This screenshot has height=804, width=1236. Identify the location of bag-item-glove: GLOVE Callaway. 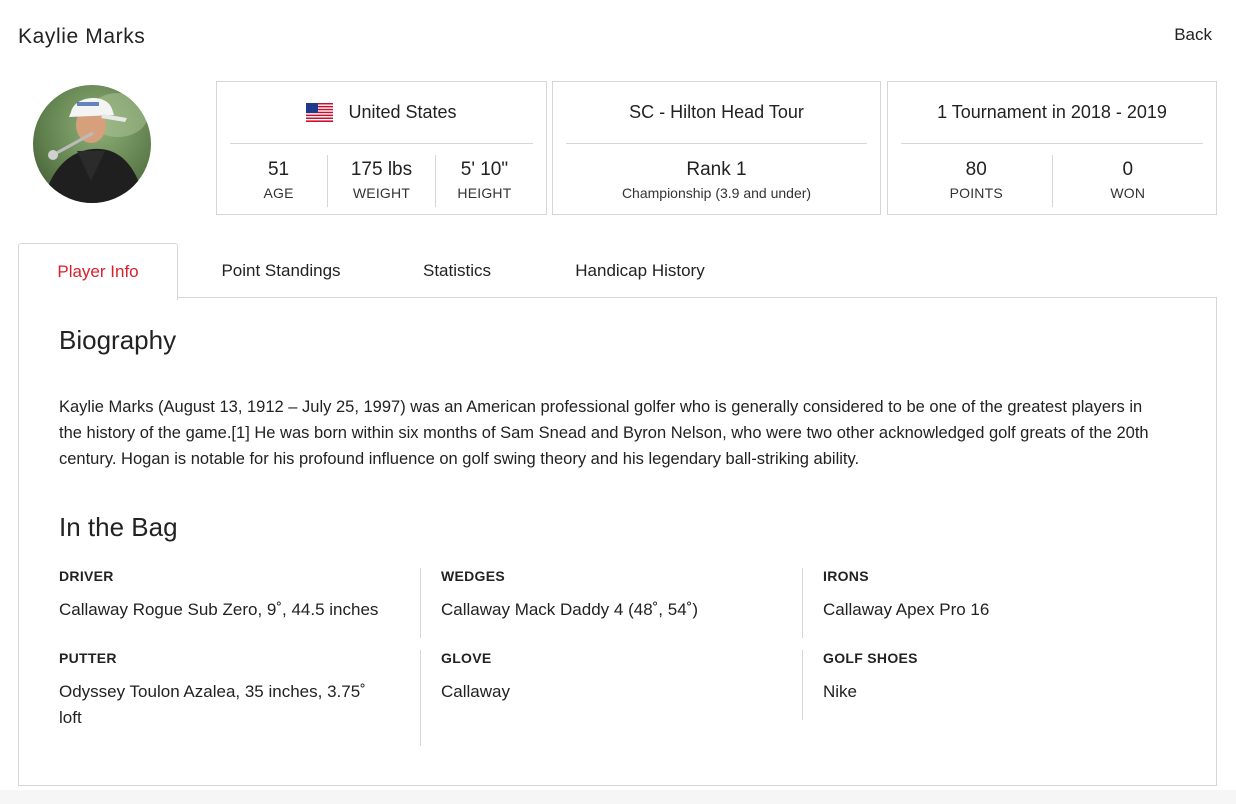
(621, 677).